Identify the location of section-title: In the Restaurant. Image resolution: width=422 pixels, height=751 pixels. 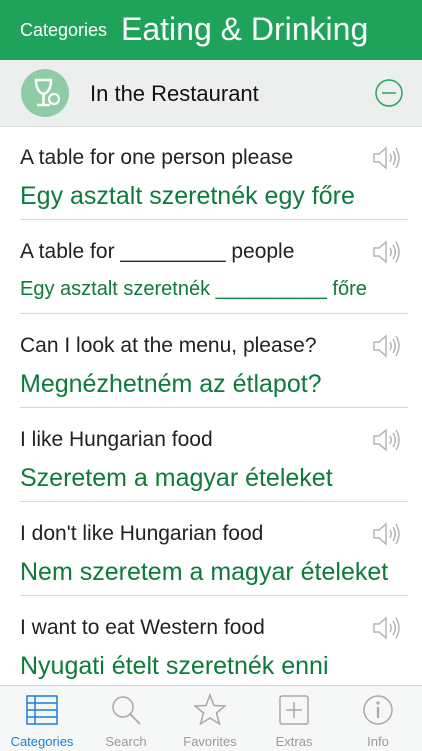
(174, 93).